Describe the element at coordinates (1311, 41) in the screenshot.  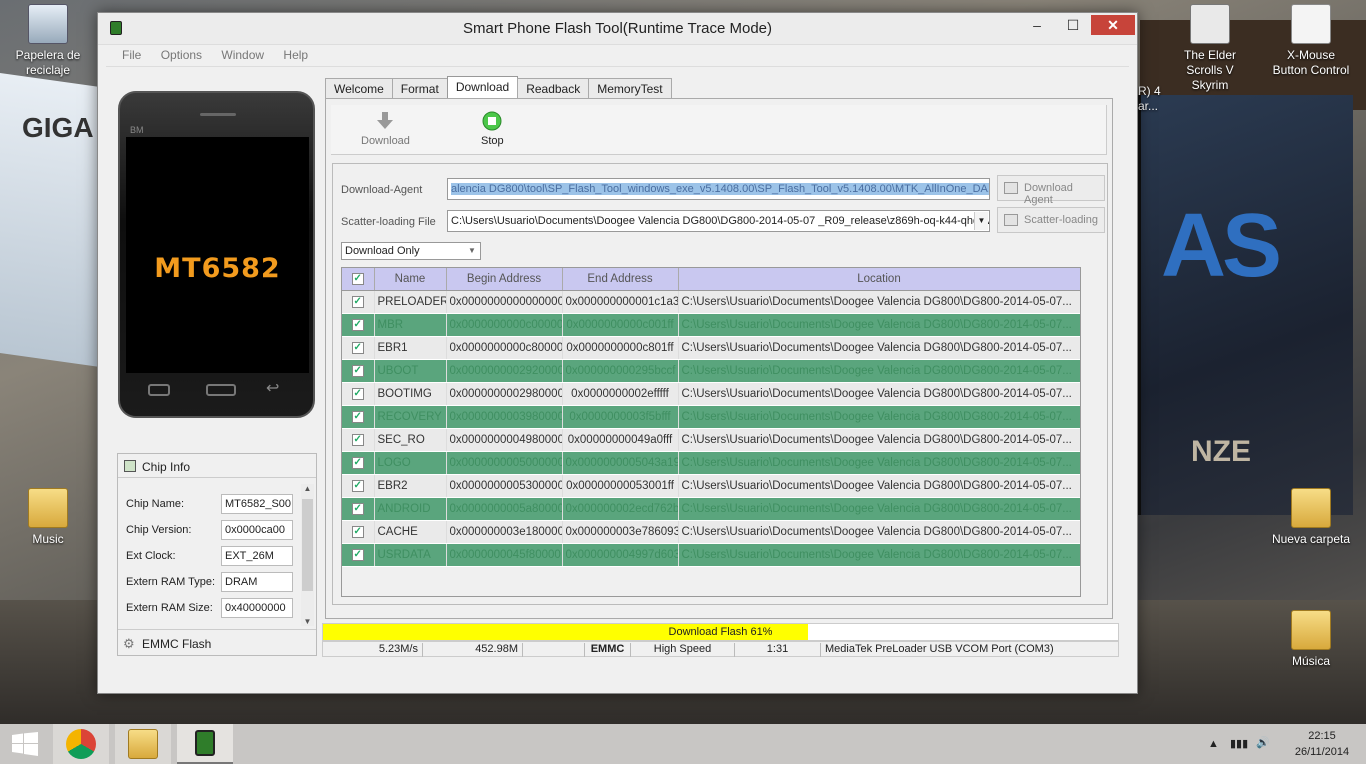
I see `desktop-icon-xmouse: X-Mouse Button Control` at that location.